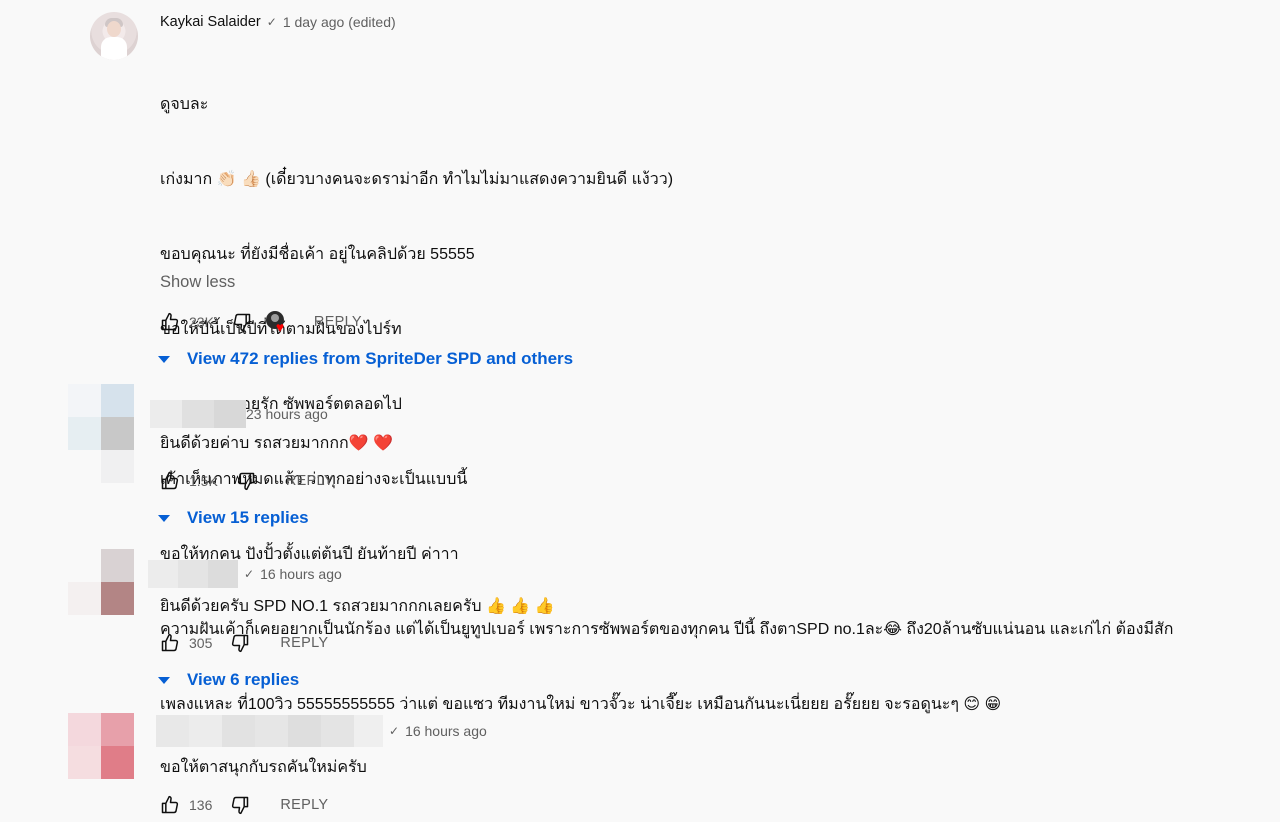 This screenshot has width=1280, height=822. What do you see at coordinates (201, 643) in the screenshot?
I see `like-count: 305` at bounding box center [201, 643].